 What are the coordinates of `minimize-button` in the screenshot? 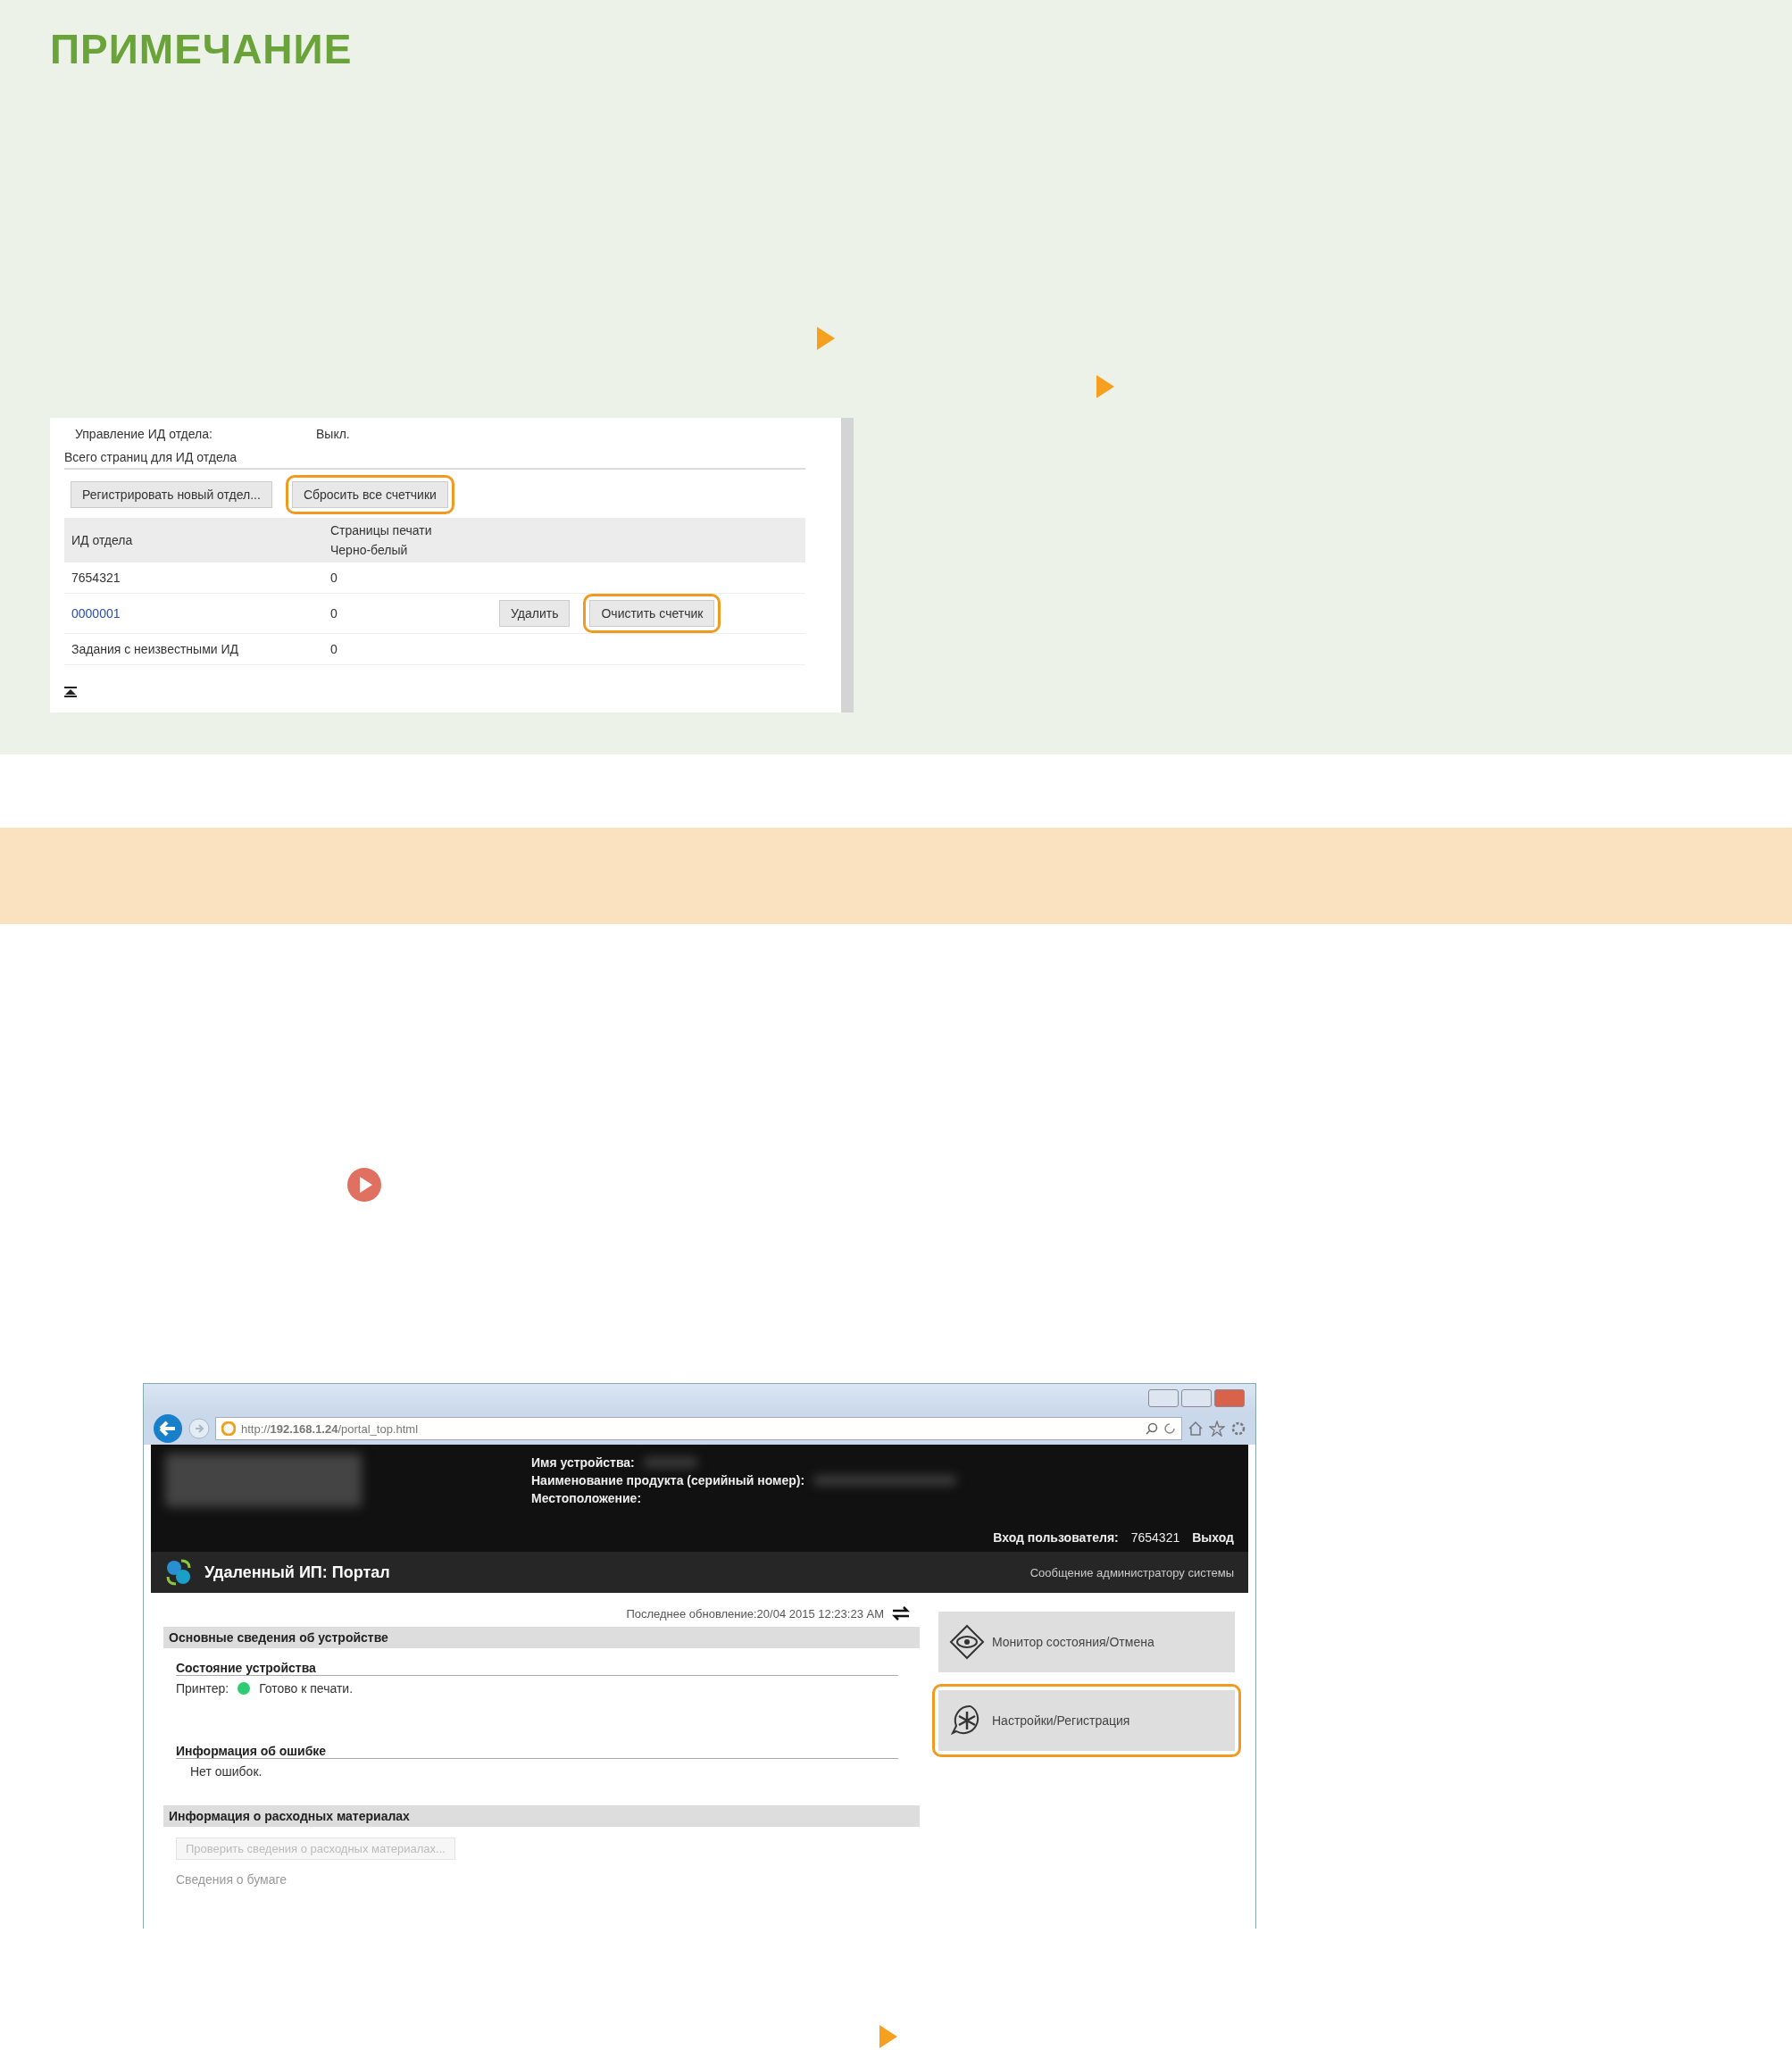 It's located at (1163, 1398).